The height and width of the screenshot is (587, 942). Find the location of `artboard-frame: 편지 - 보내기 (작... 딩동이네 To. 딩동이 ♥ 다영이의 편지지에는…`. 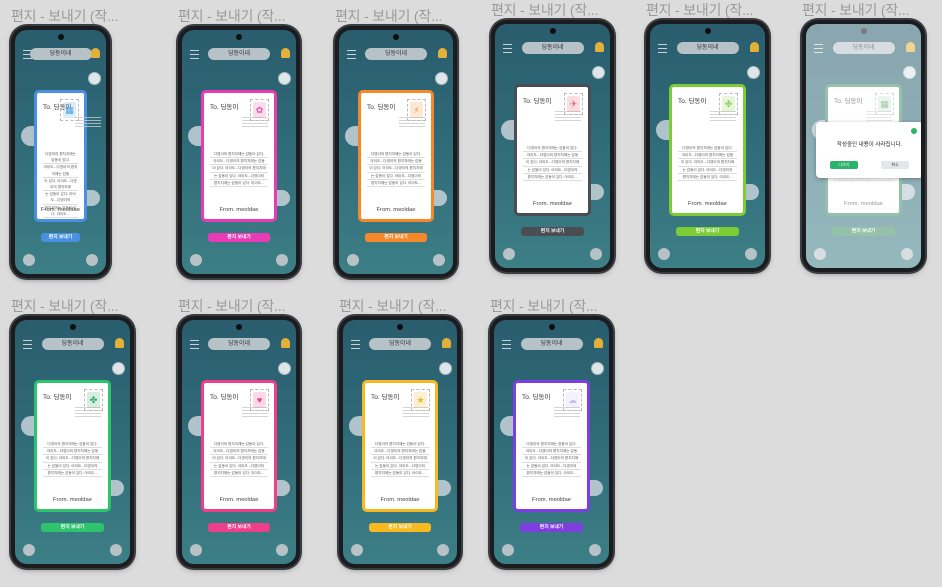

artboard-frame: 편지 - 보내기 (작... 딩동이네 To. 딩동이 ♥ 다영이의 편지지에는… is located at coordinates (239, 437).